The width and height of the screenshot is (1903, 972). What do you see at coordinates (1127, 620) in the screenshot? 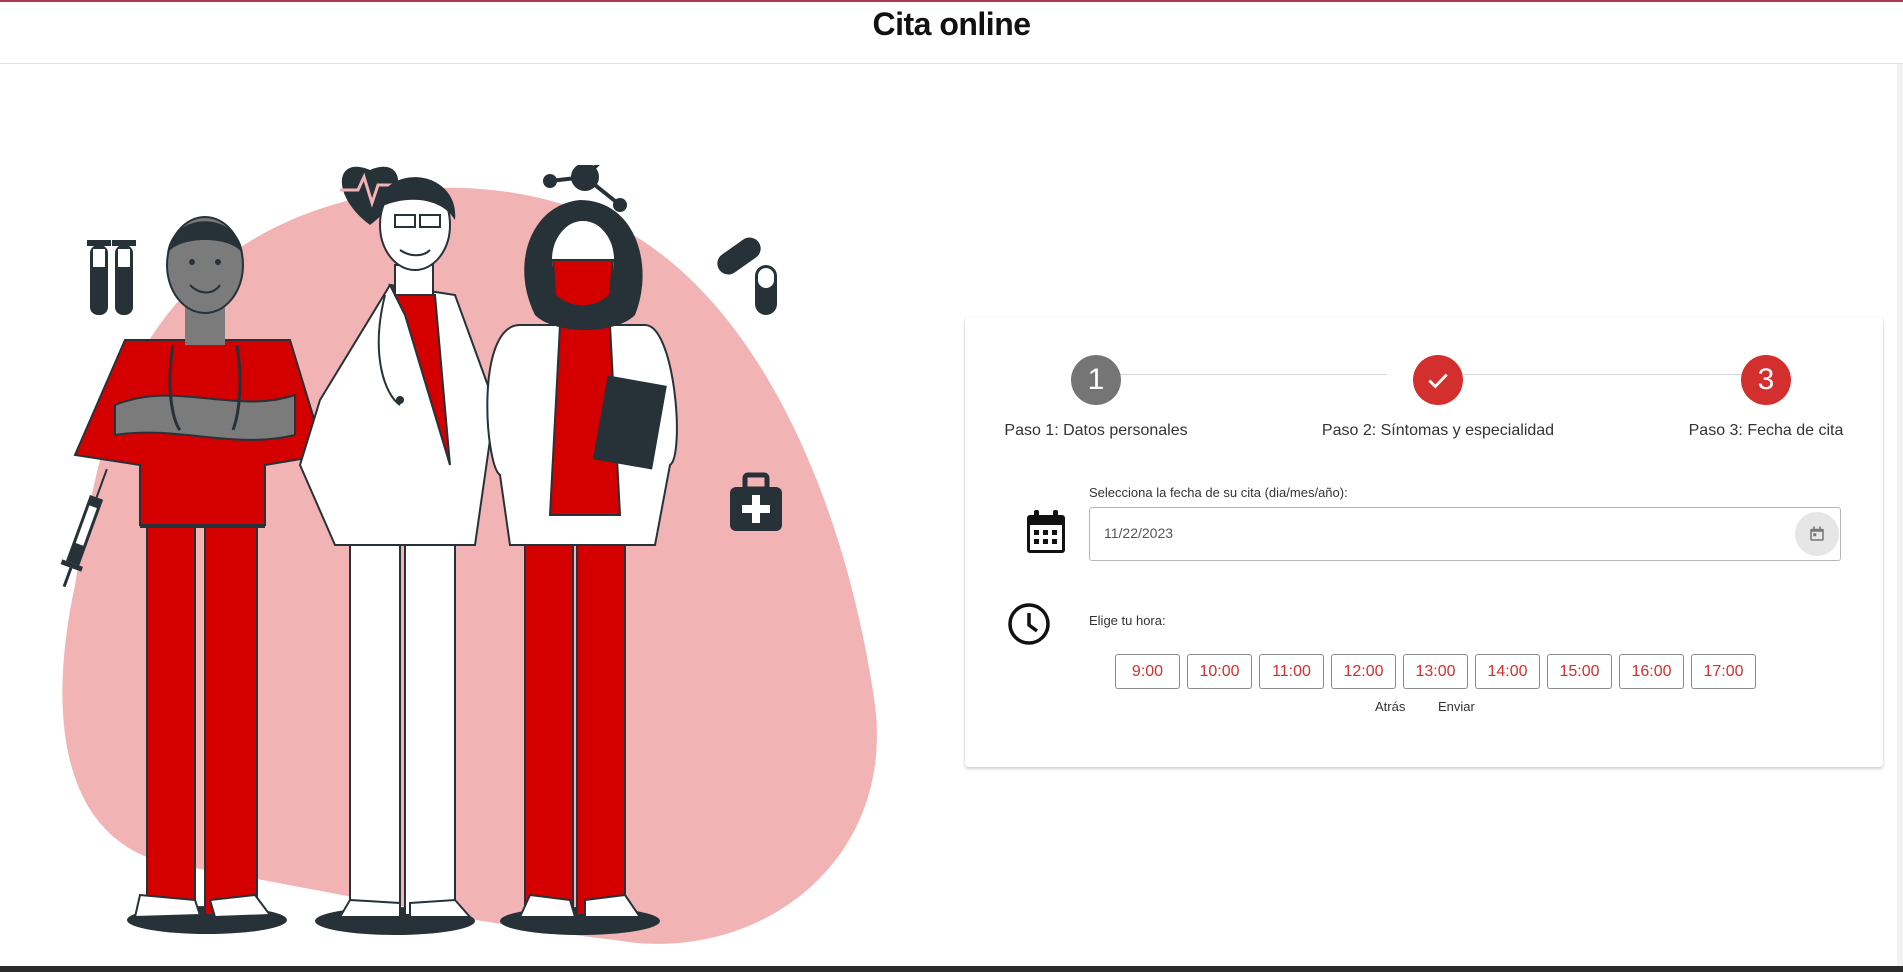
I see `time-field-label: Elige tu hora:` at bounding box center [1127, 620].